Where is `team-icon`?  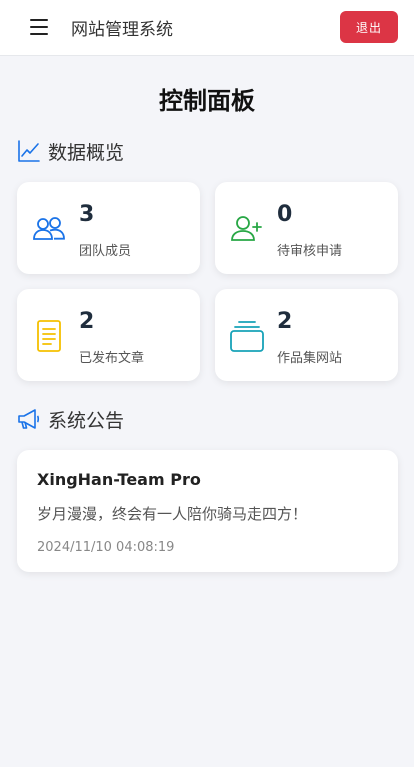
team-icon is located at coordinates (49, 228).